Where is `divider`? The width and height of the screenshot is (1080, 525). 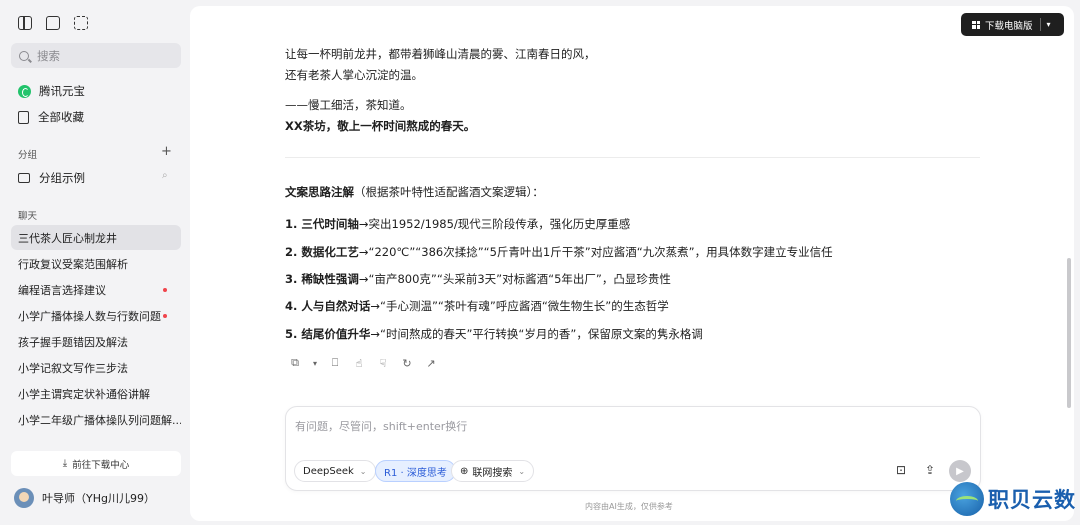 divider is located at coordinates (632, 157).